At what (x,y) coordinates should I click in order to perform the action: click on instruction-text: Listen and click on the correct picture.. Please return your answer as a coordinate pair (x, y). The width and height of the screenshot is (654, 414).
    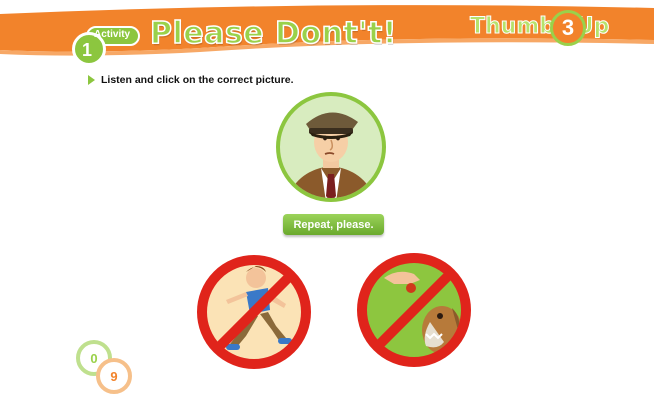
    Looking at the image, I should click on (197, 80).